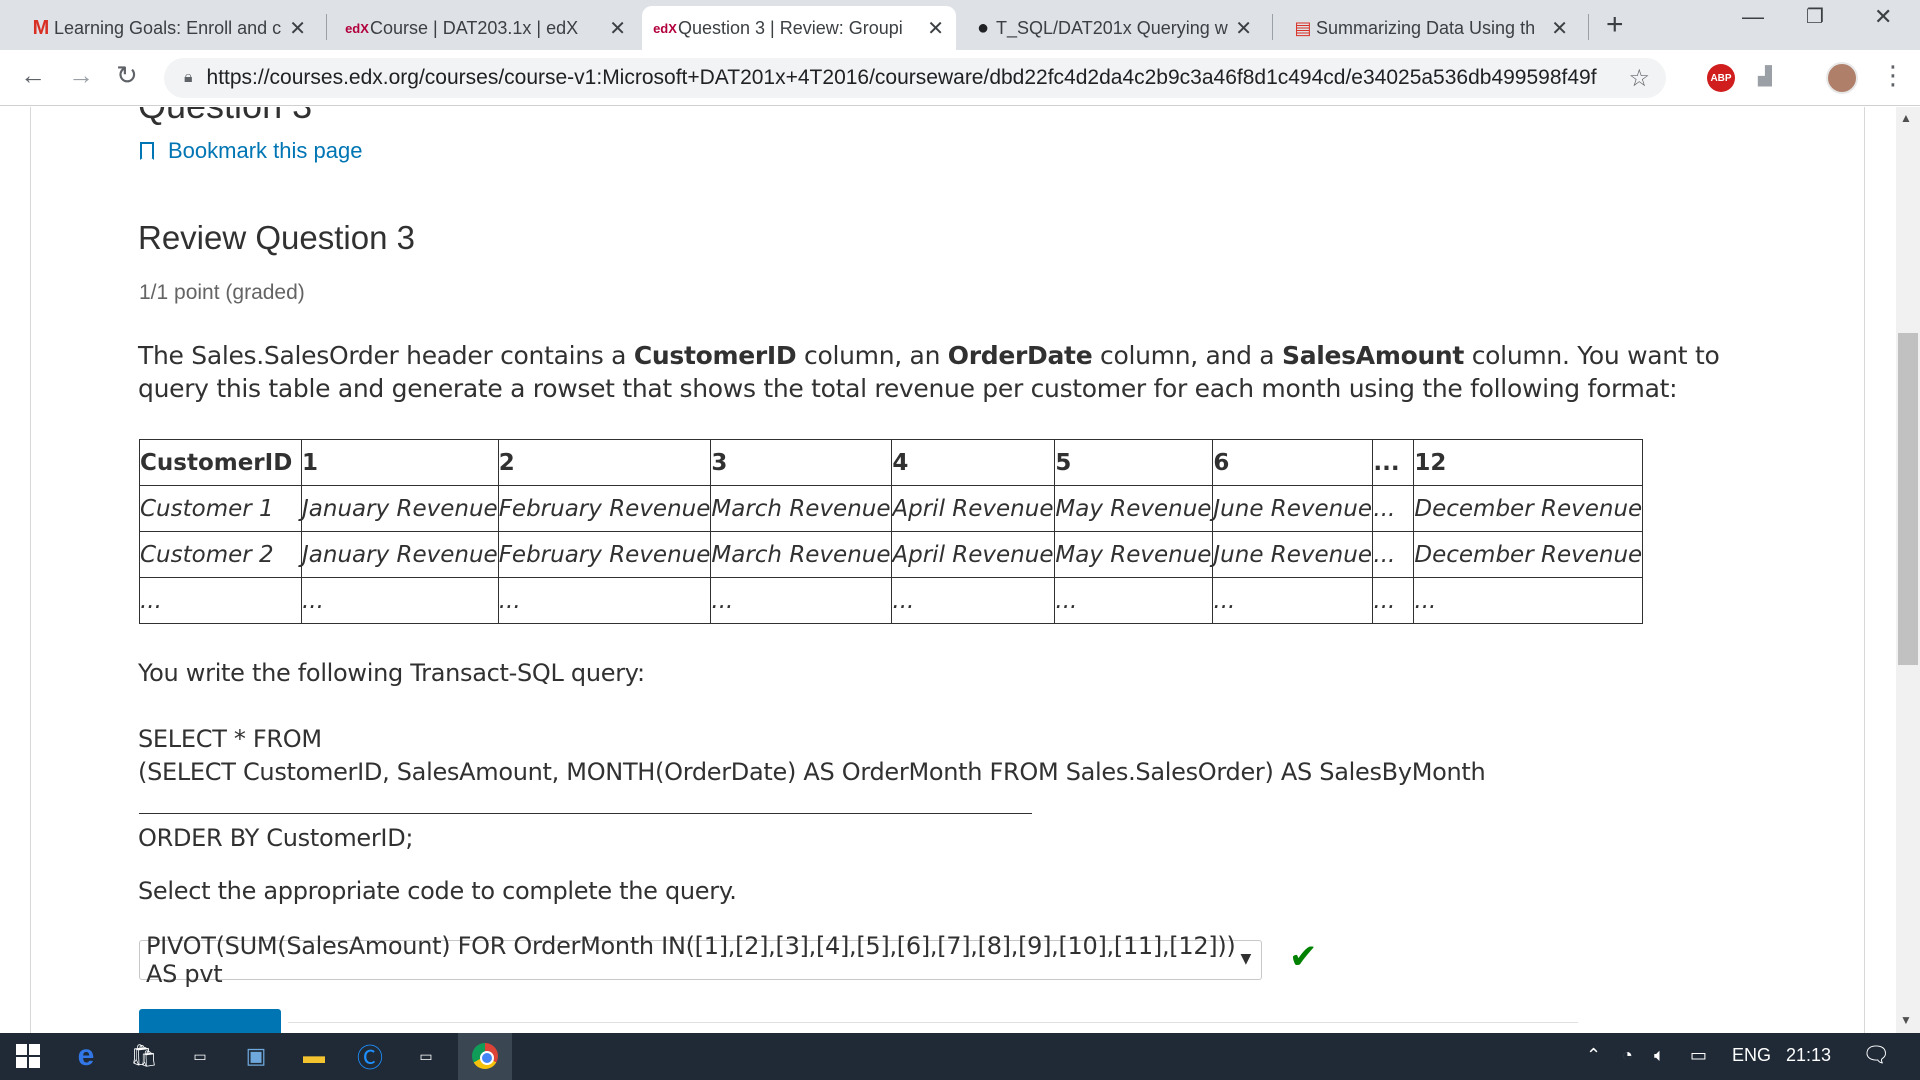  Describe the element at coordinates (1639, 78) in the screenshot. I see `bookmark-star-icon: ☆` at that location.